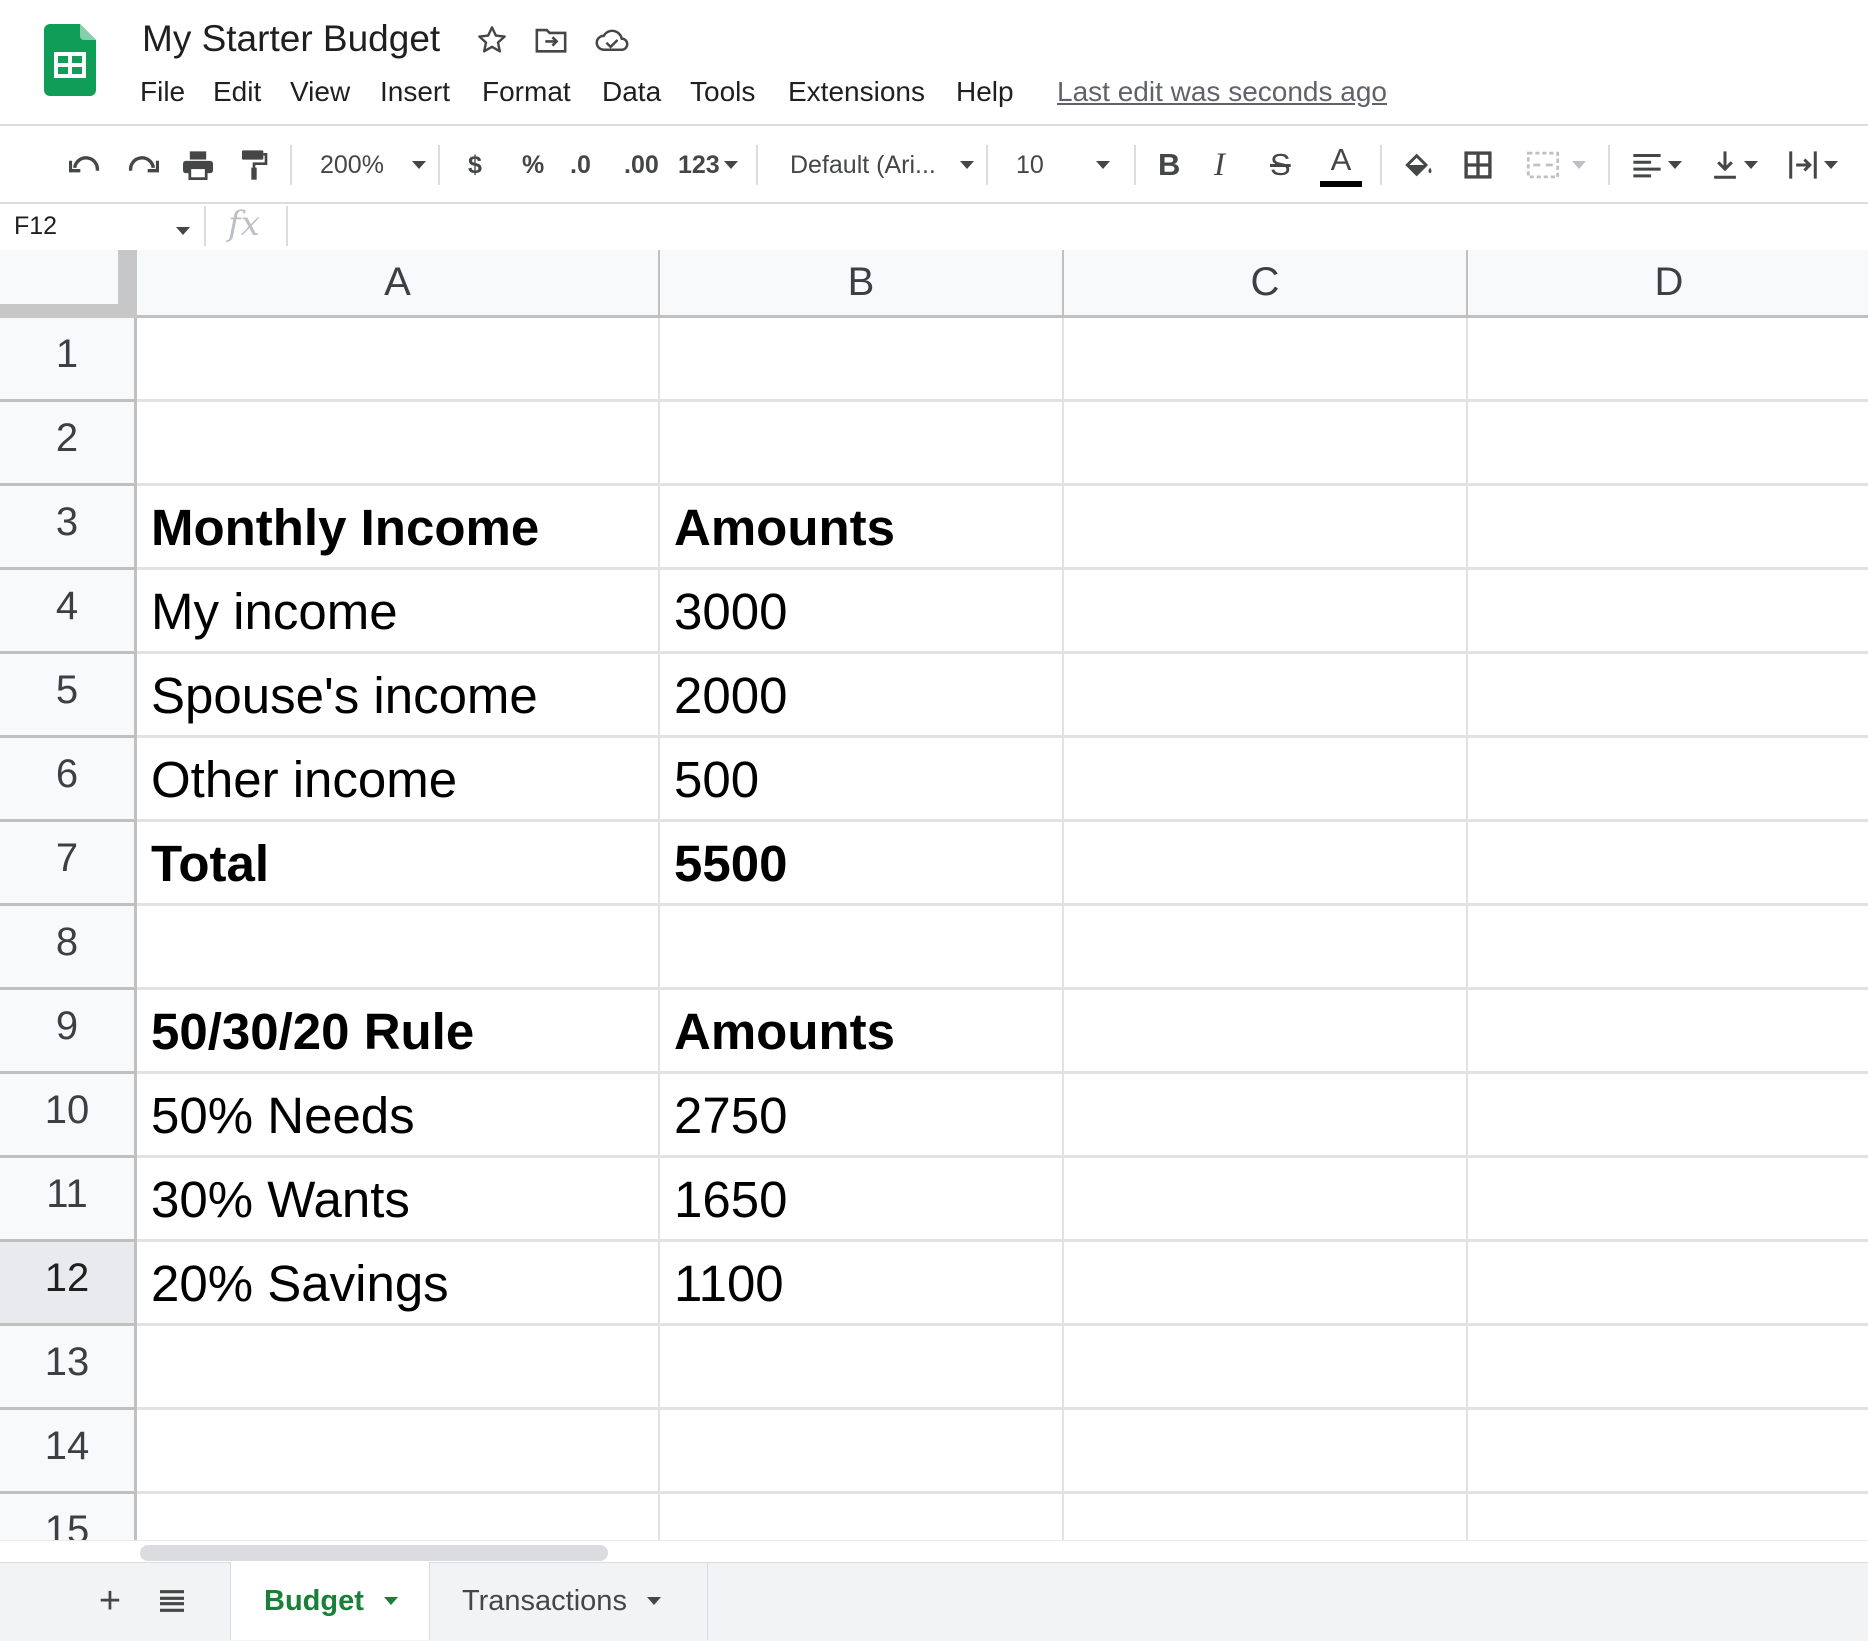  What do you see at coordinates (374, 1553) in the screenshot?
I see `horizontal-scrollbar-thumb` at bounding box center [374, 1553].